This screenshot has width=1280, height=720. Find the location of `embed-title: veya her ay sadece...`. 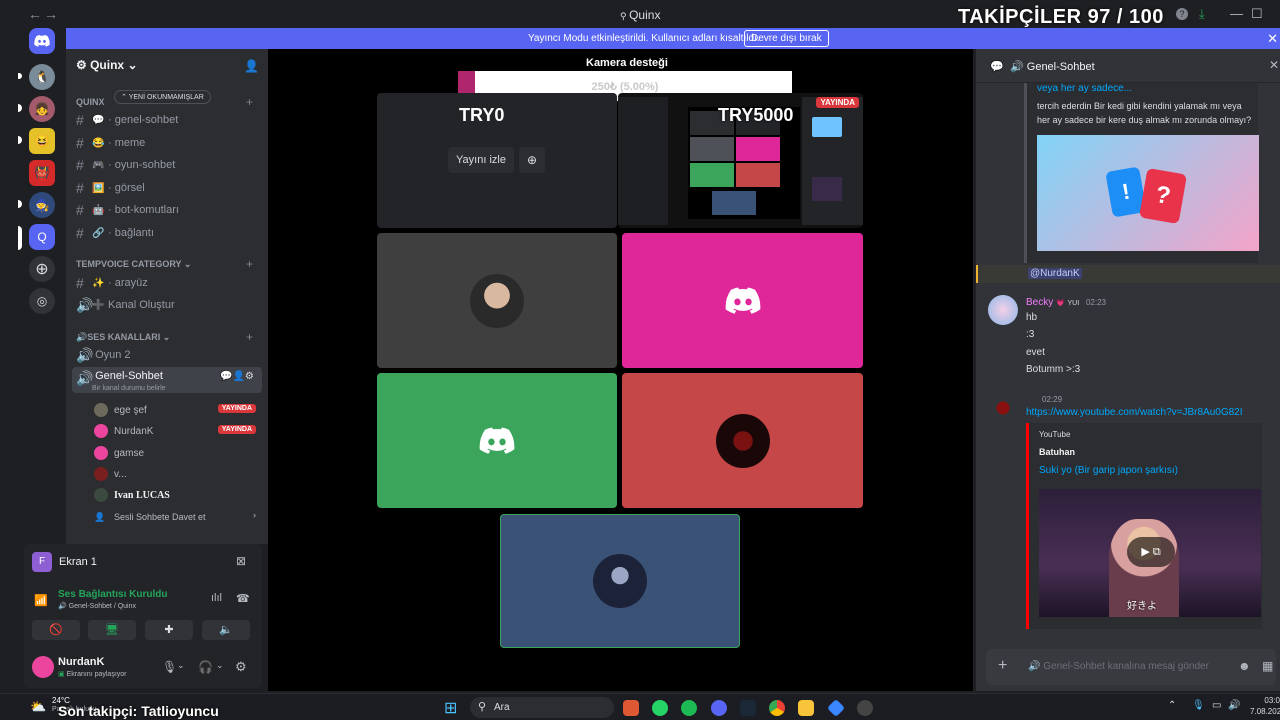

embed-title: veya her ay sadece... is located at coordinates (1084, 88).